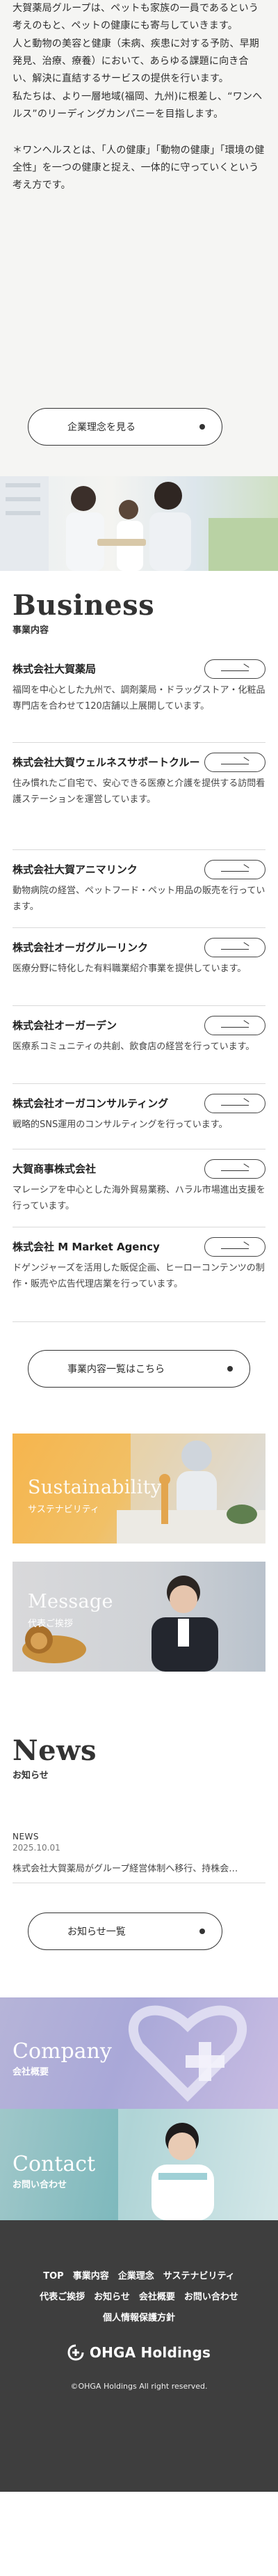  Describe the element at coordinates (55, 669) in the screenshot. I see `business-item-name: 株式会社大賀薬局` at that location.